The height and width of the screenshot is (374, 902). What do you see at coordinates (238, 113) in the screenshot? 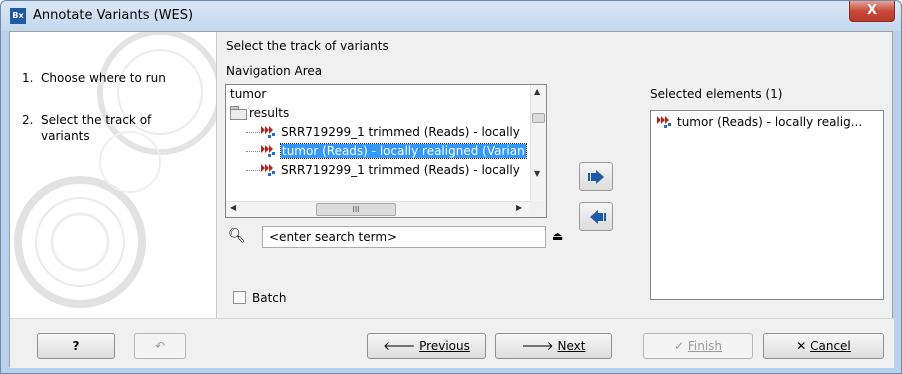
I see `folder-icon` at bounding box center [238, 113].